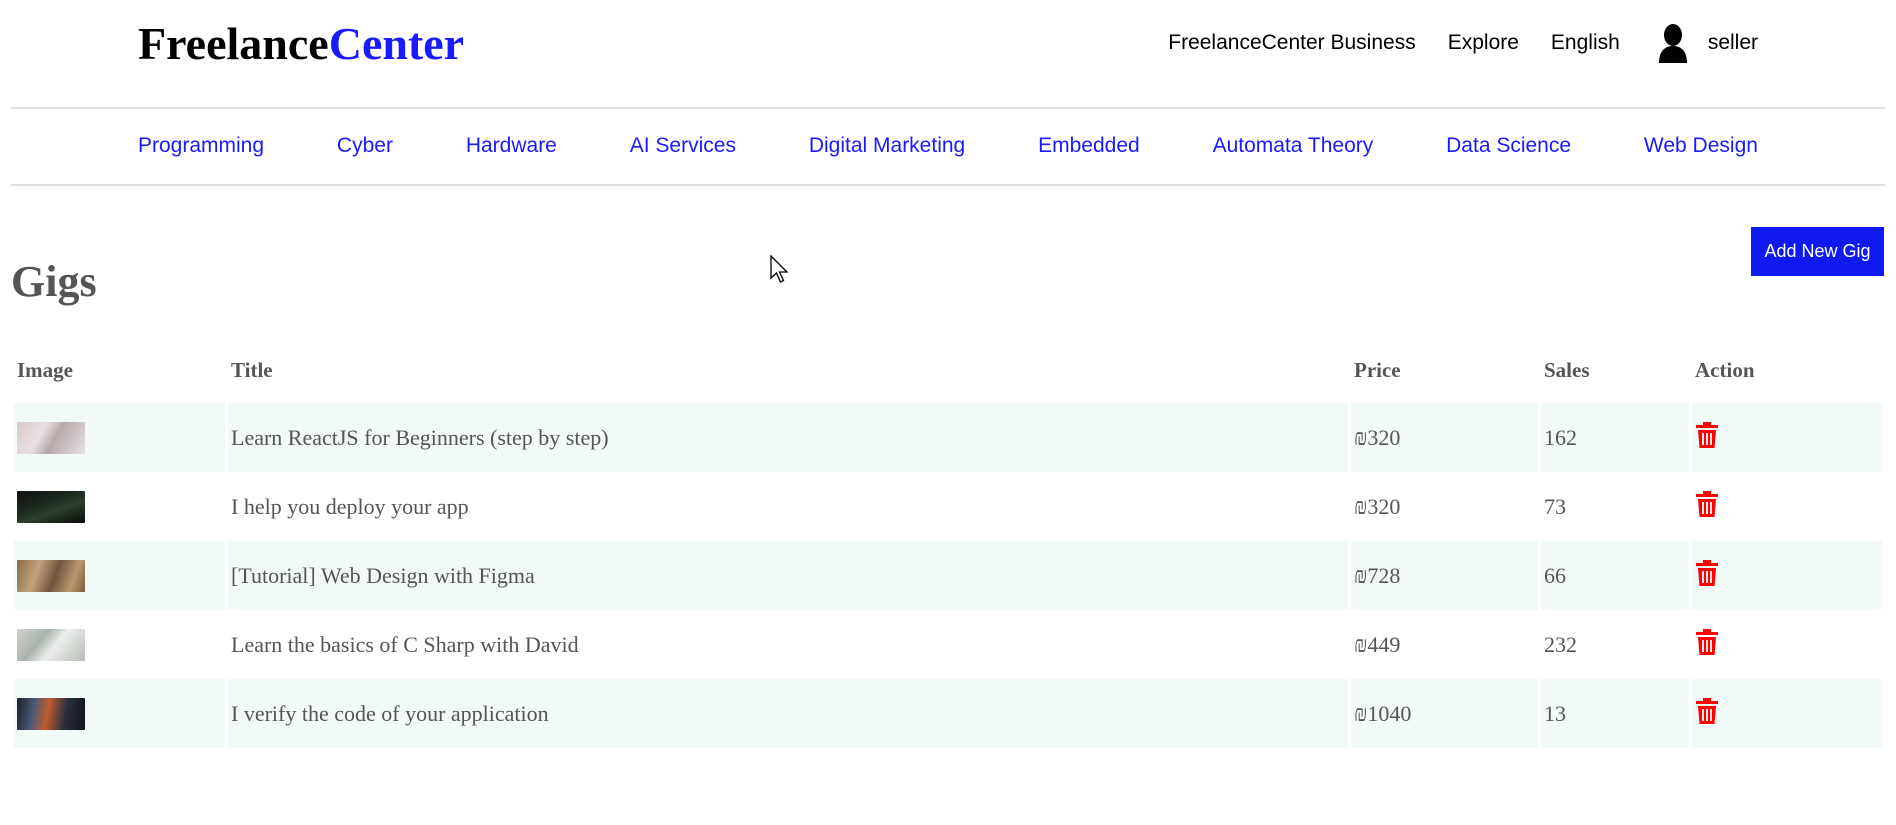 The height and width of the screenshot is (825, 1896). I want to click on user-menu: seller, so click(1707, 43).